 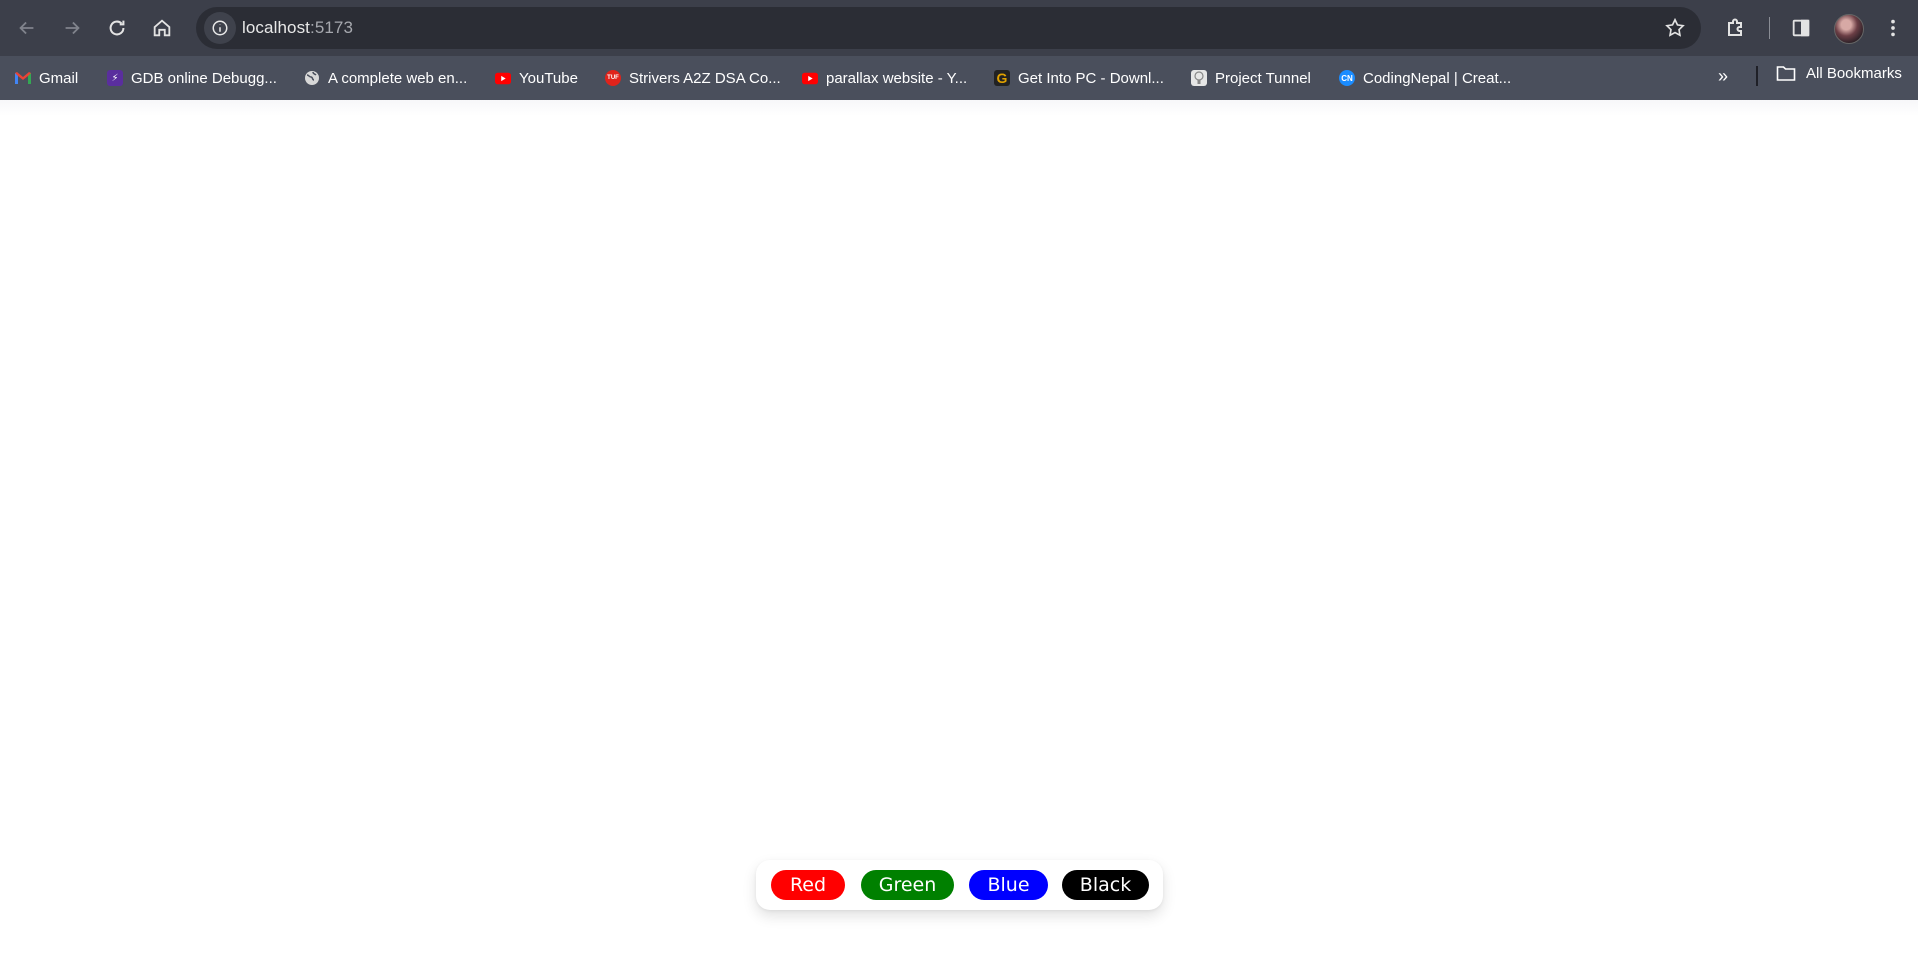 I want to click on bookmark-label: Gmail, so click(x=59, y=78).